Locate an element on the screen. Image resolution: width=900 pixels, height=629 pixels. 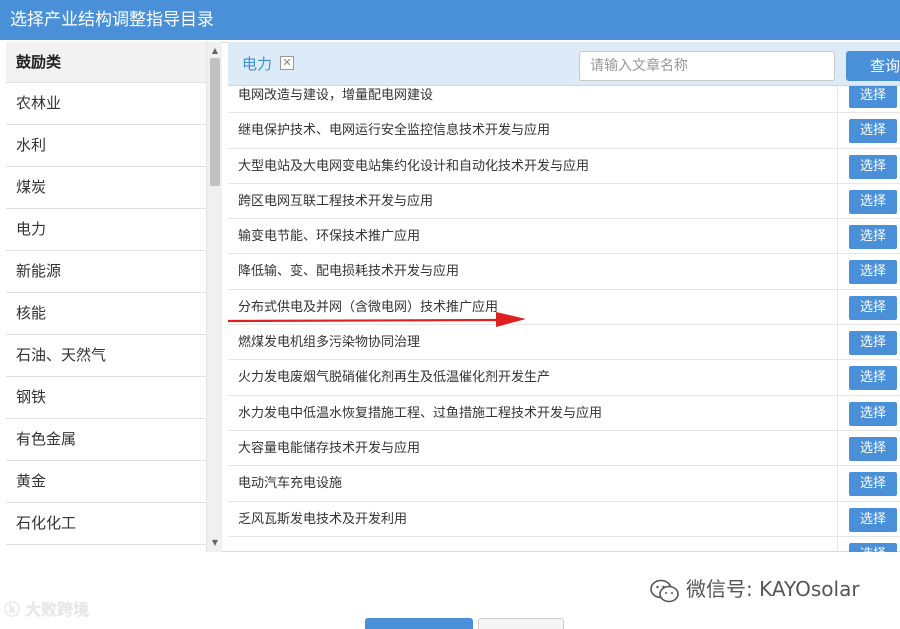
query-button: 查询 is located at coordinates (873, 66).